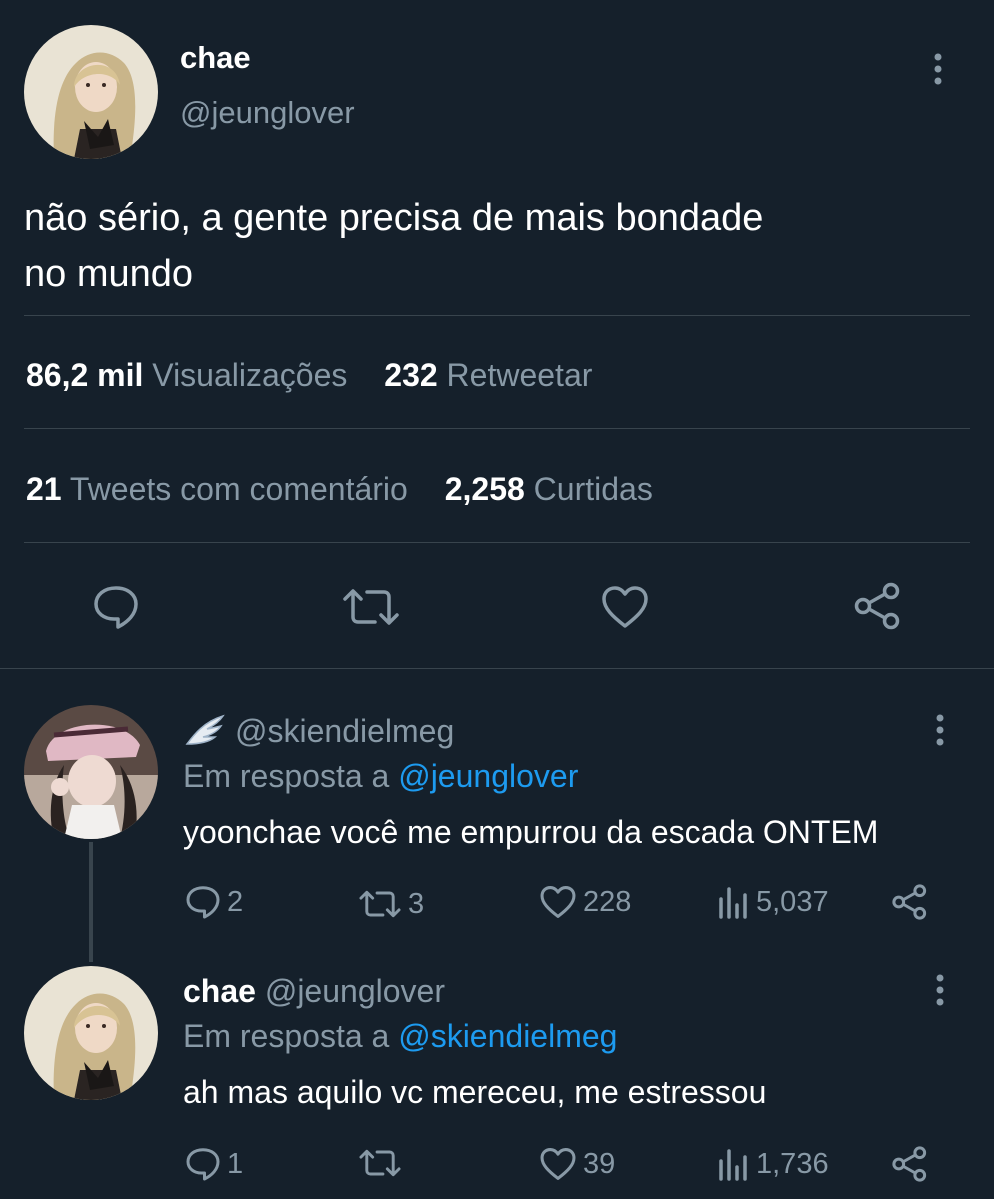 The width and height of the screenshot is (994, 1199). What do you see at coordinates (85, 375) in the screenshot?
I see `views-count: 86,2 mil` at bounding box center [85, 375].